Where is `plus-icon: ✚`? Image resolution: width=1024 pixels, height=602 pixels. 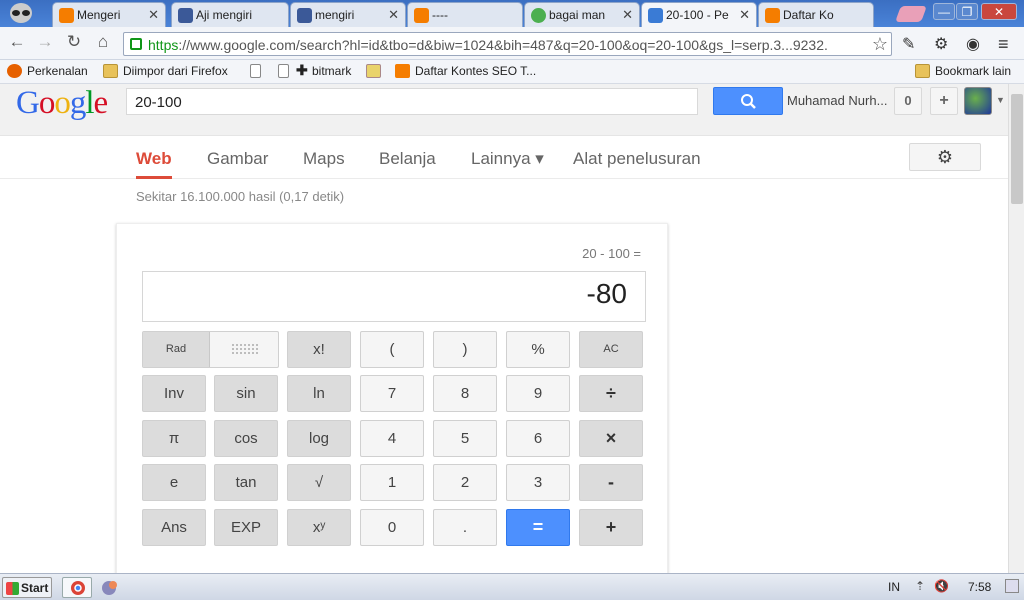
plus-icon: ✚ is located at coordinates (302, 70).